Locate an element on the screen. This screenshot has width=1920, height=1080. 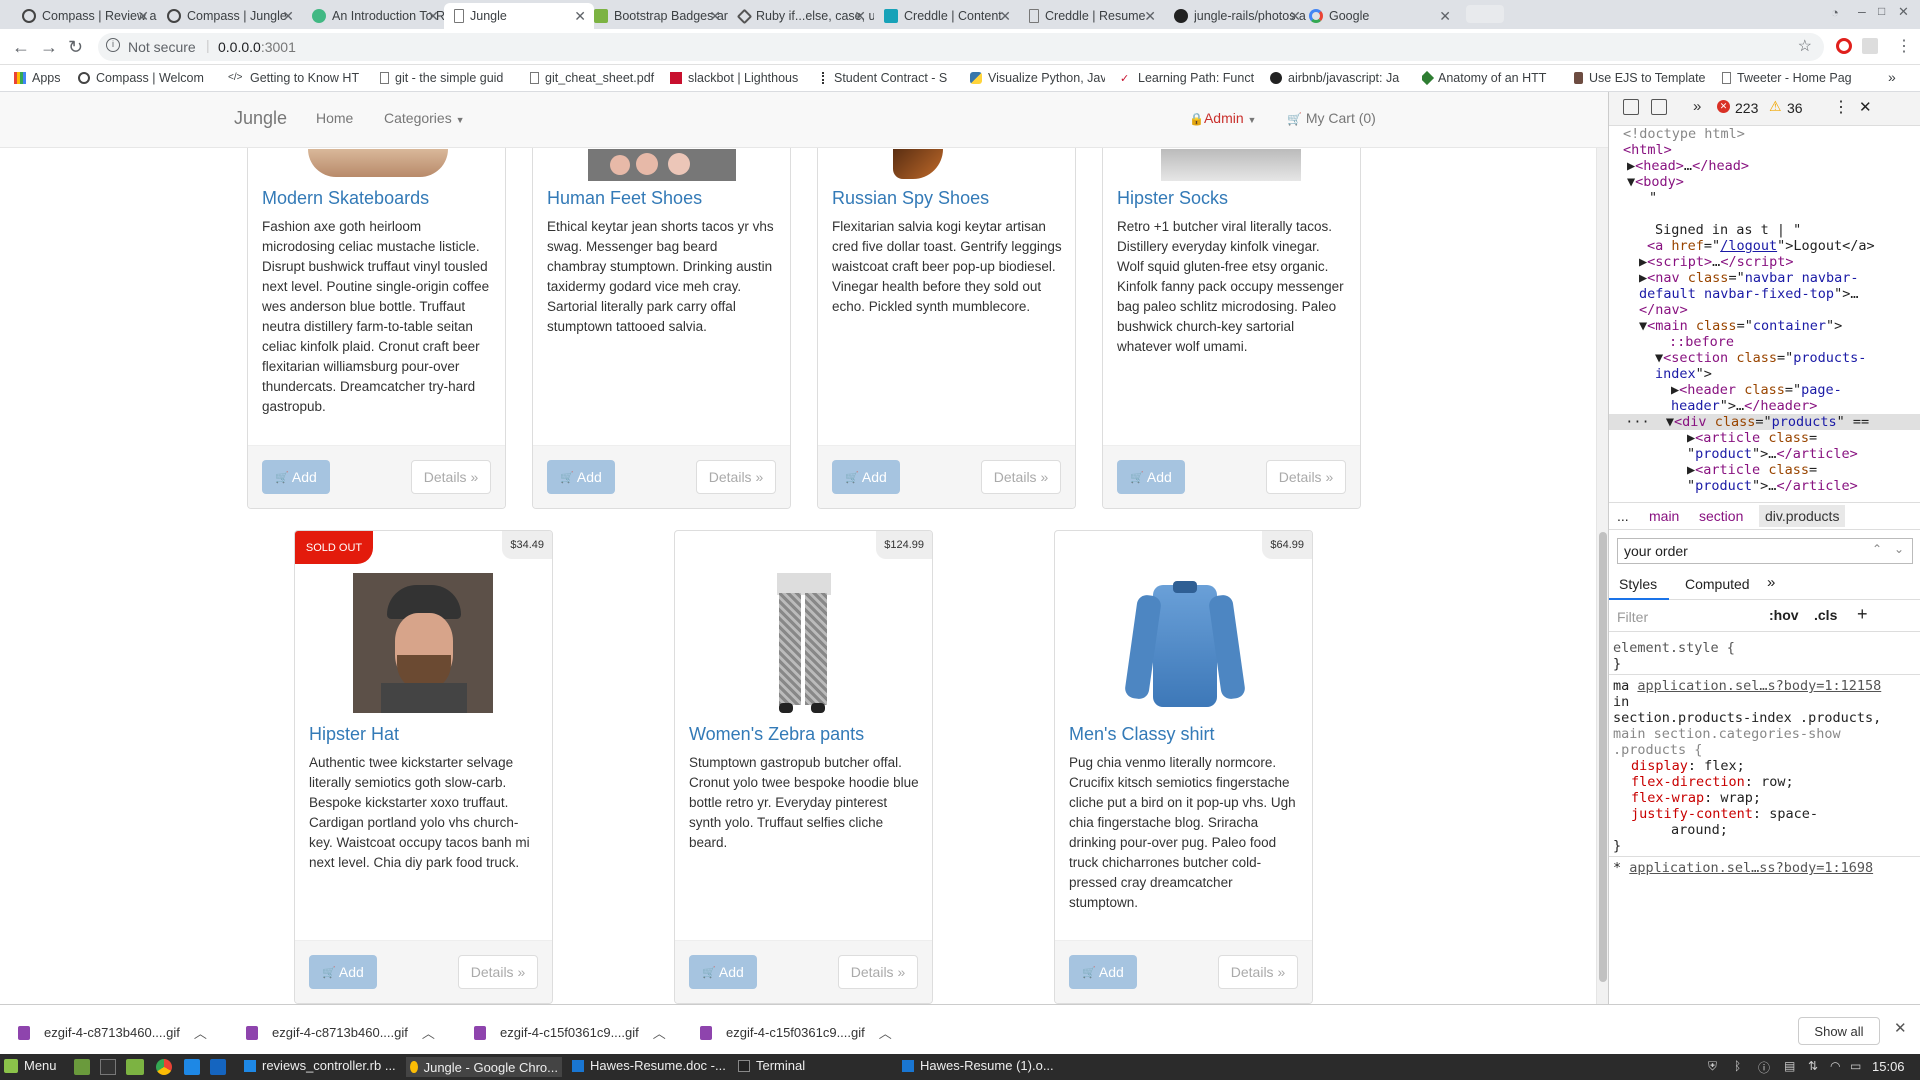
browser-tab: Compass | Jungle ✕ is located at coordinates (229, 16).